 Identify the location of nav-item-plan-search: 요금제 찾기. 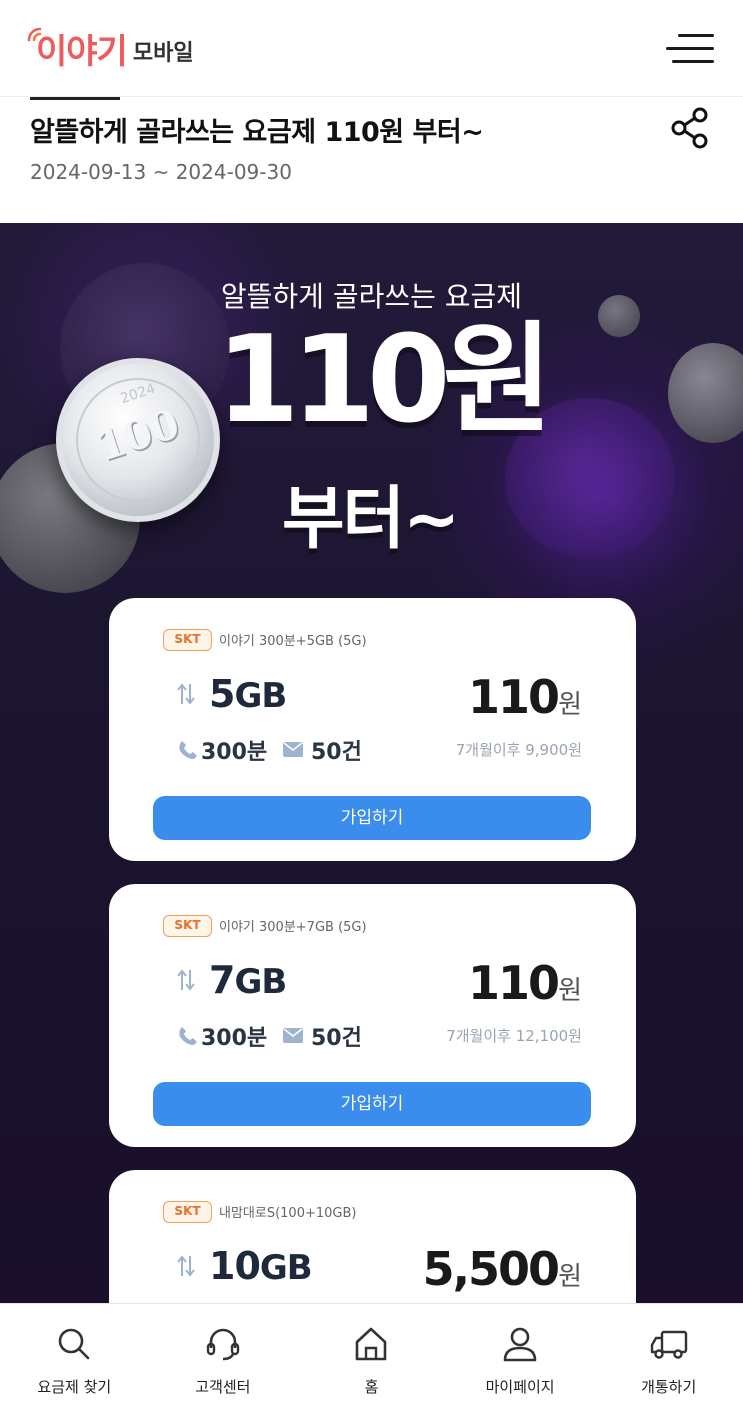
(74, 1357).